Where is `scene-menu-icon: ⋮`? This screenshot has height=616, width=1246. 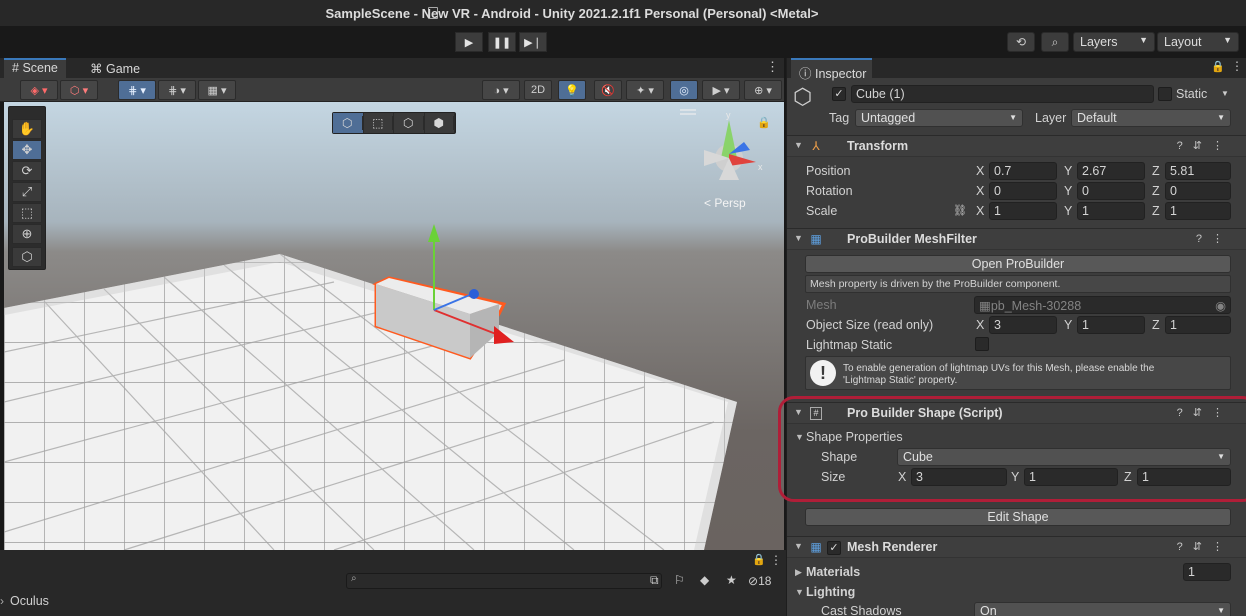
scene-menu-icon: ⋮ is located at coordinates (772, 67).